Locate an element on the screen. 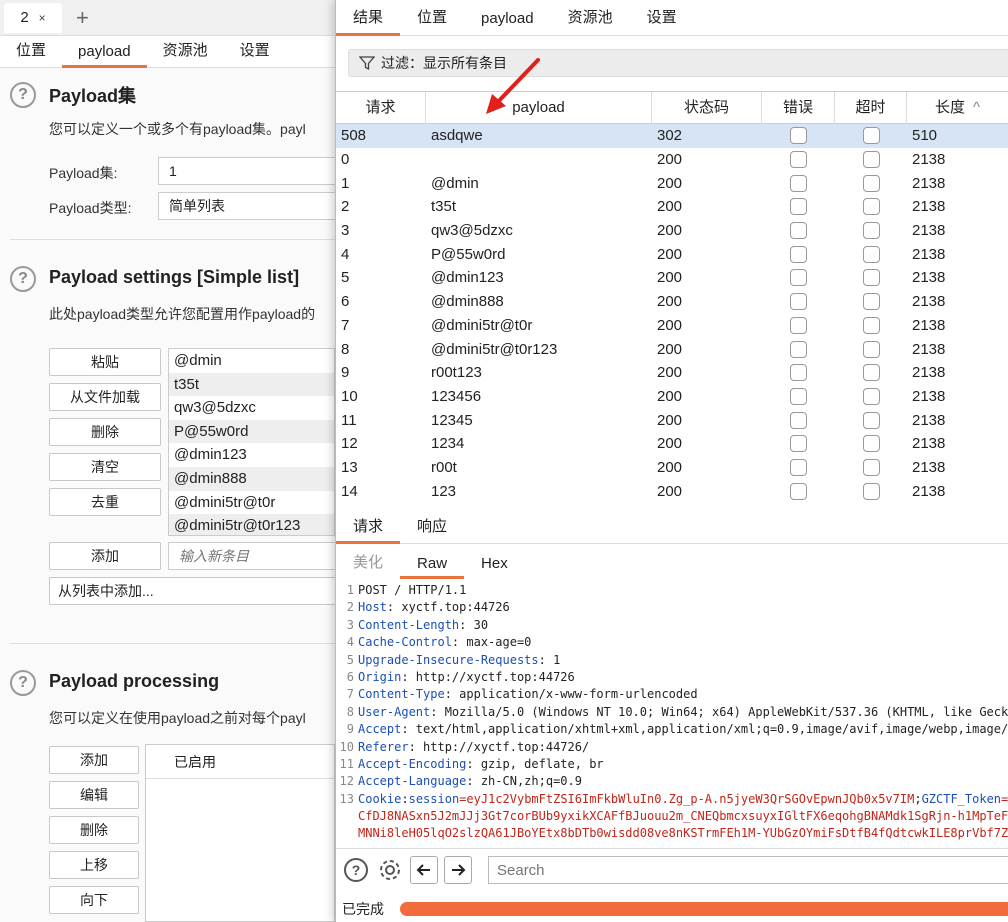 Image resolution: width=1008 pixels, height=922 pixels. table-row: 12 1234 200 2138 is located at coordinates (672, 444).